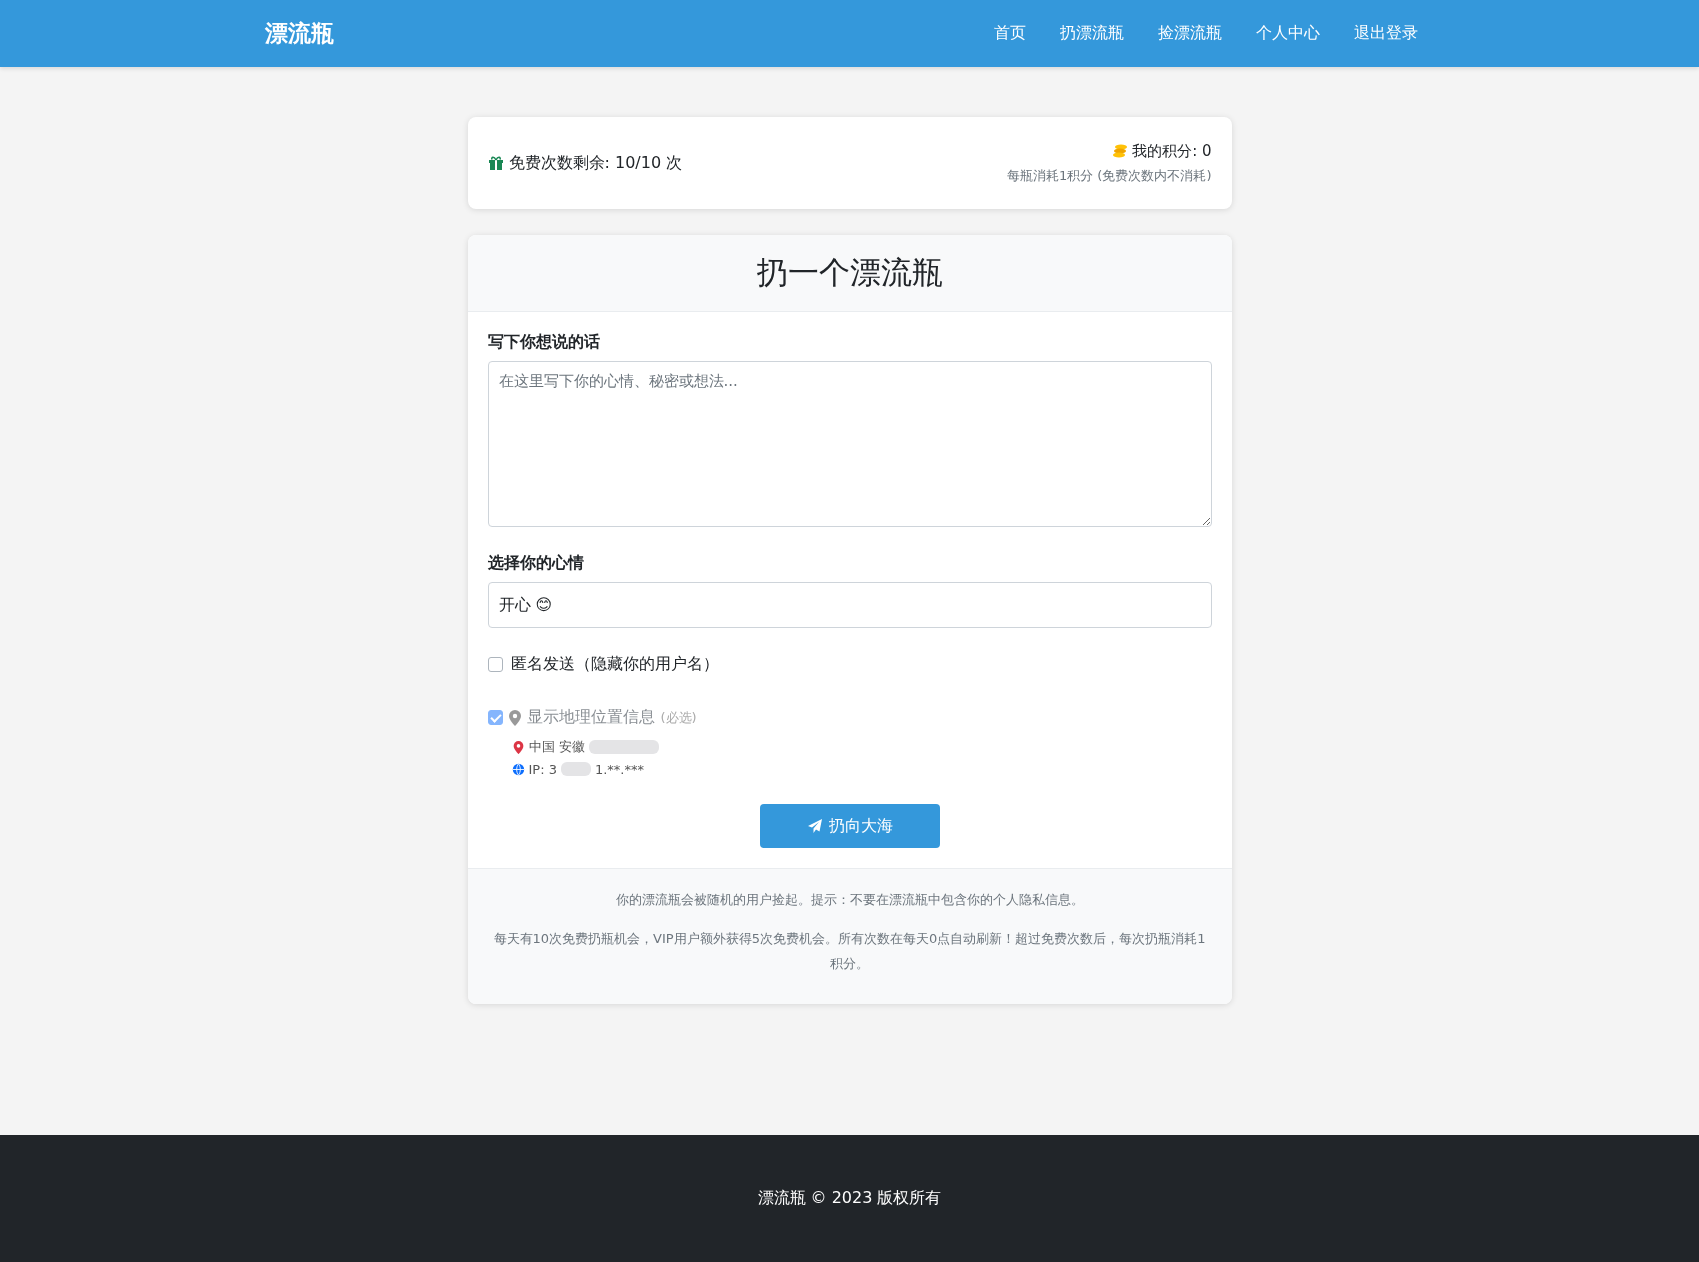 The width and height of the screenshot is (1699, 1262). Describe the element at coordinates (849, 951) in the screenshot. I see `note-text: 每天有10次免费扔瓶机会，VIP用户额外获得5次免费机会。所有次数在每天0点自动刷新！超过免费次数后，每次扔瓶消耗1积分。` at that location.